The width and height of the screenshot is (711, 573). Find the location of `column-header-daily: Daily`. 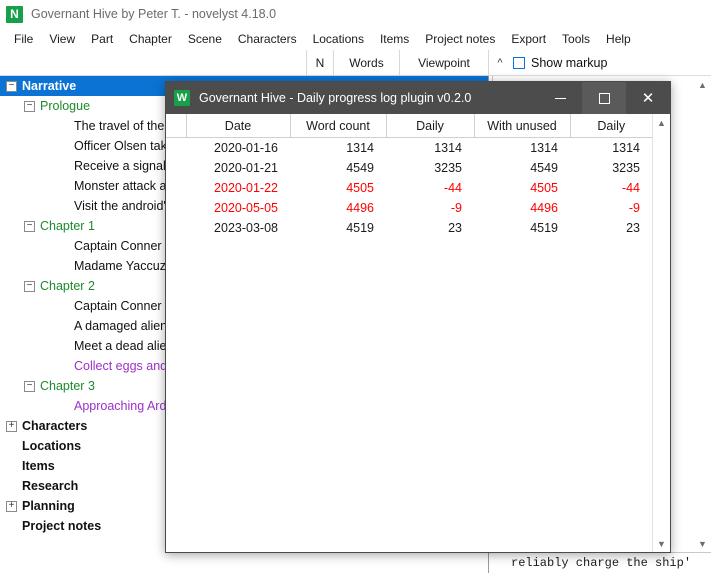

column-header-daily: Daily is located at coordinates (430, 126).